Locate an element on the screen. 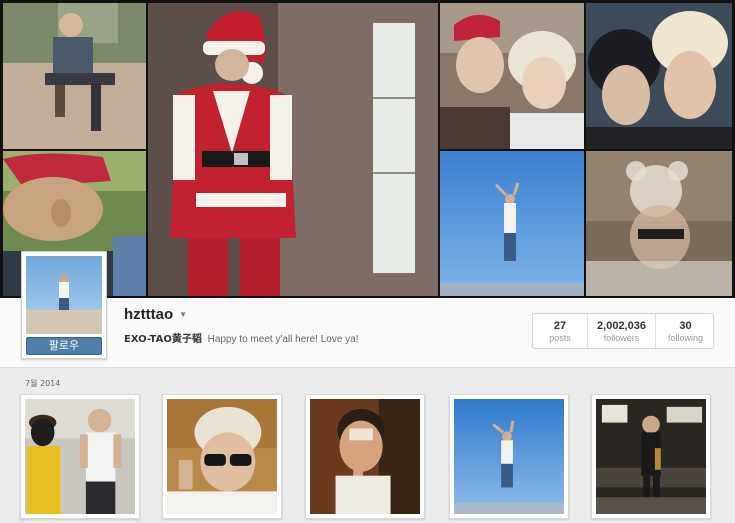  follow-button: 팔로우 is located at coordinates (64, 346).